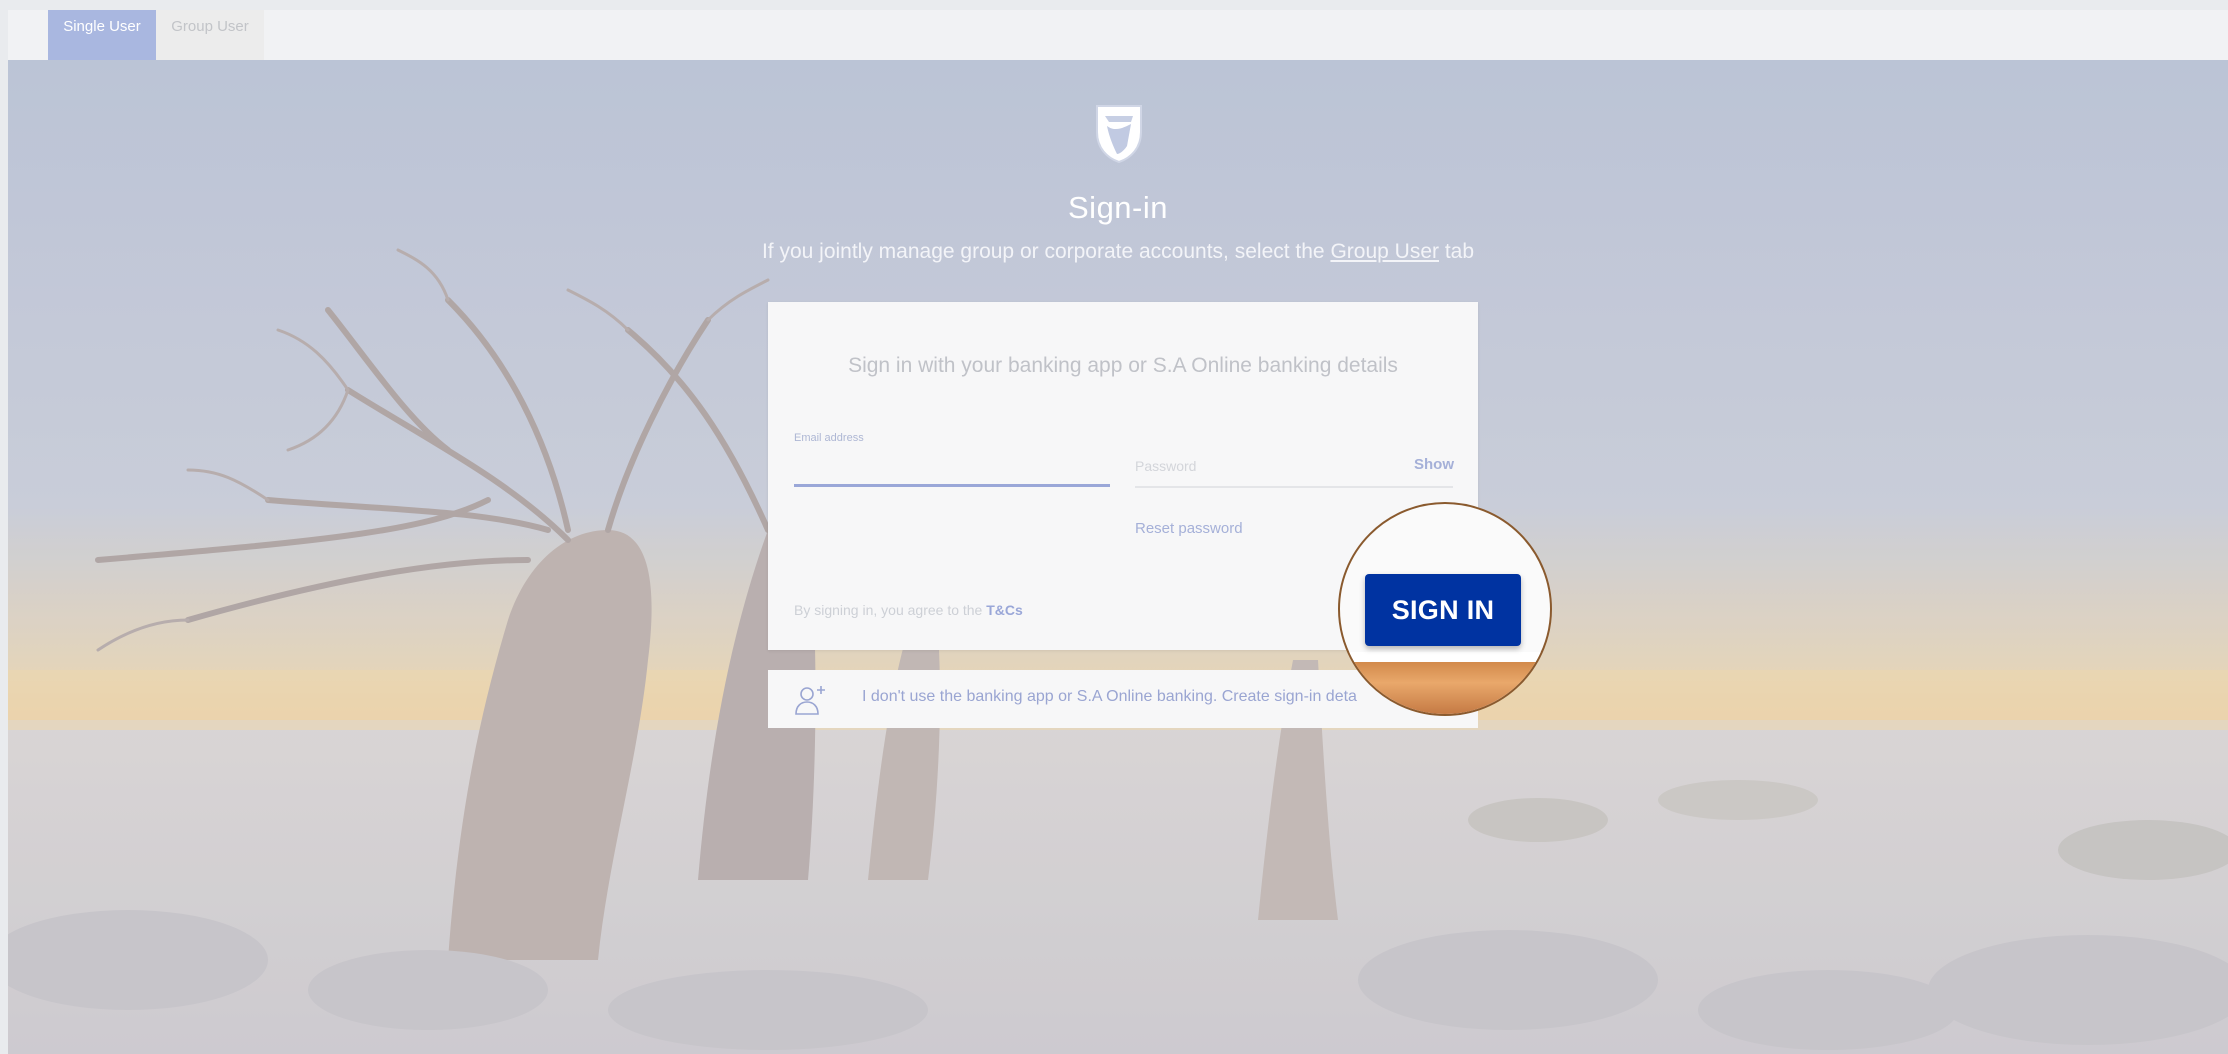 The image size is (2228, 1054). I want to click on group-user-link: Group User, so click(1384, 251).